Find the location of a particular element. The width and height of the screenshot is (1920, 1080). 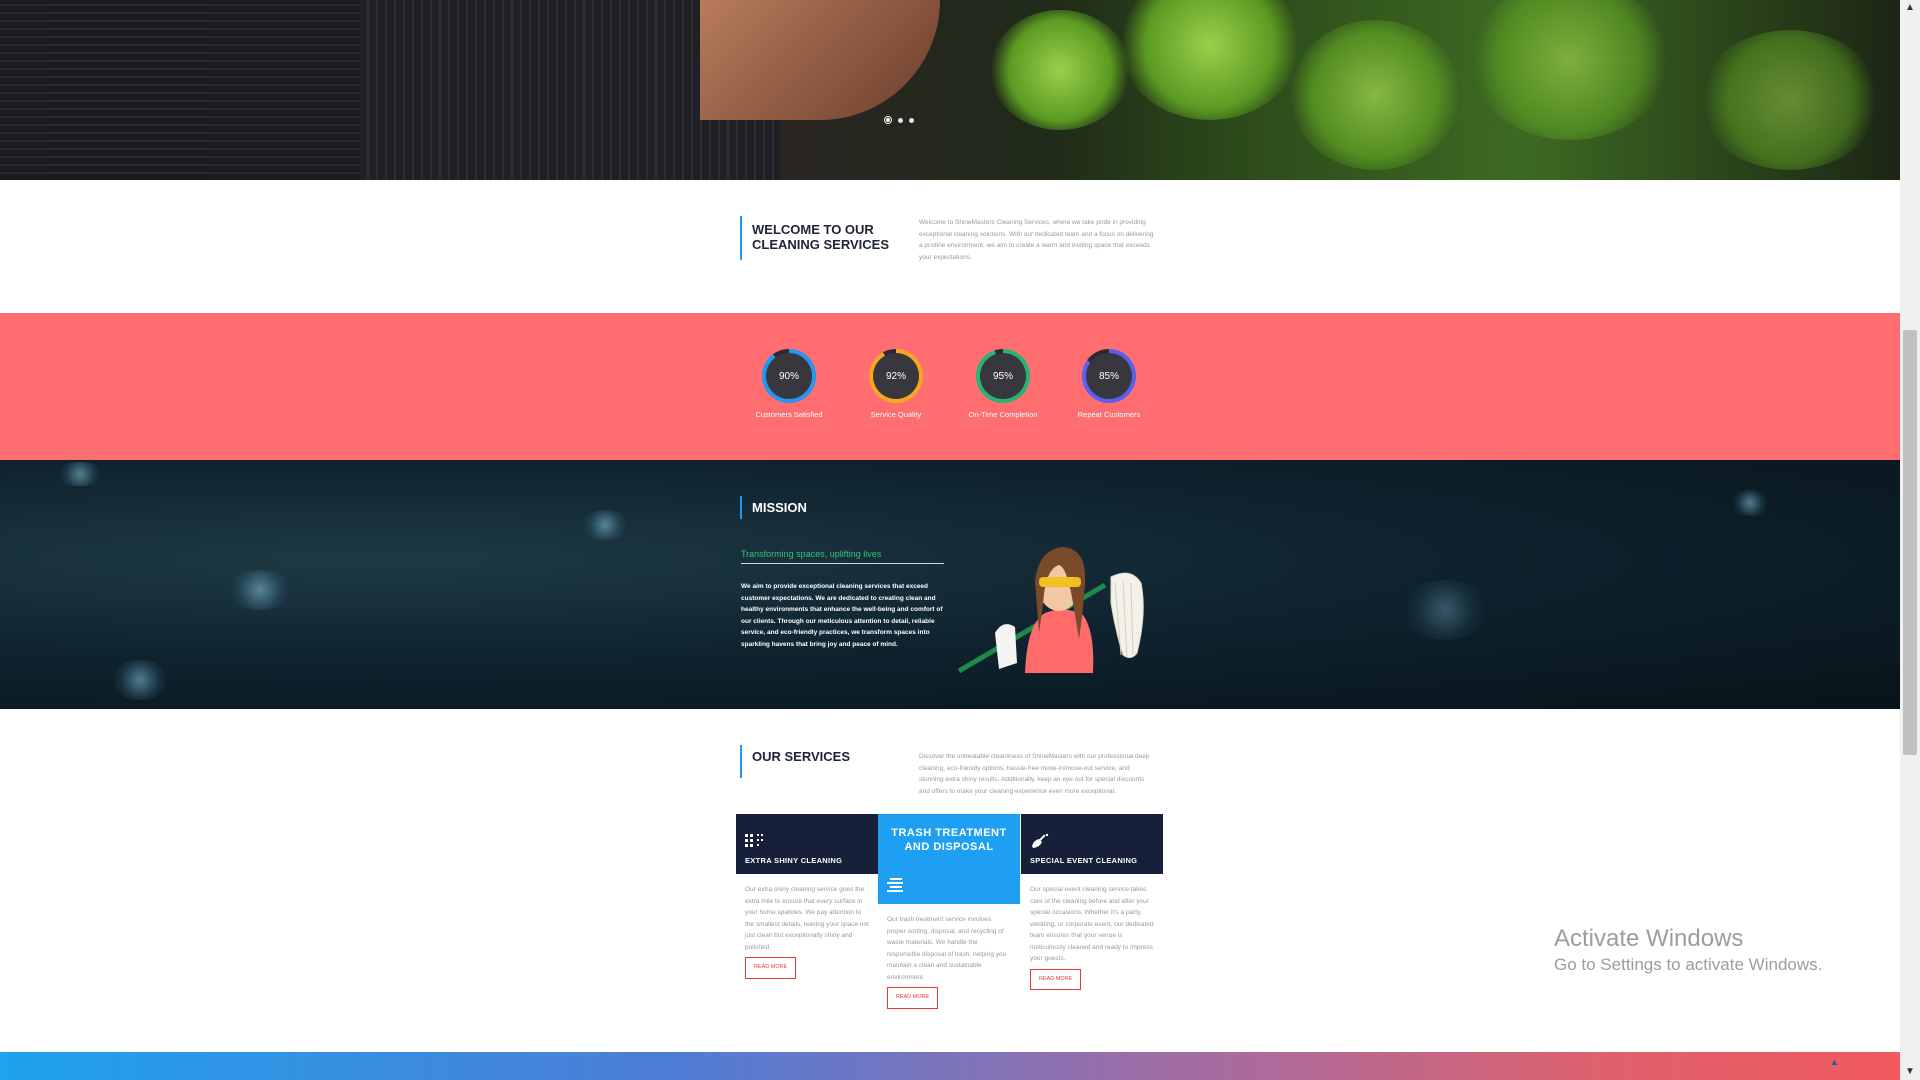

progress-ring: 85% is located at coordinates (1109, 376).